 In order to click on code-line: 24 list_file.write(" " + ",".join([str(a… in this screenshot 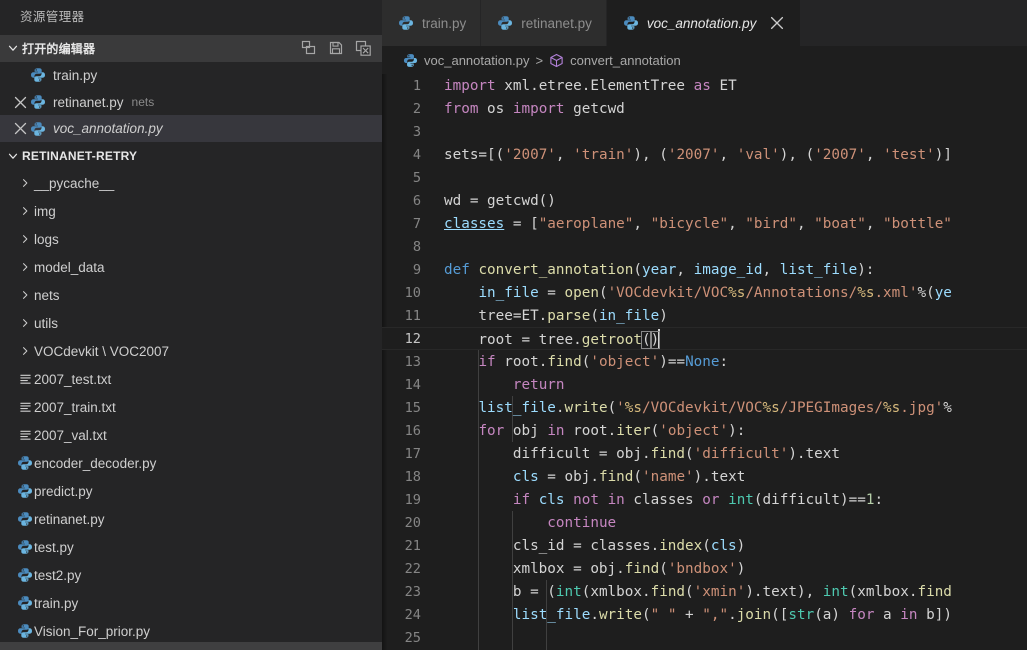, I will do `click(704, 614)`.